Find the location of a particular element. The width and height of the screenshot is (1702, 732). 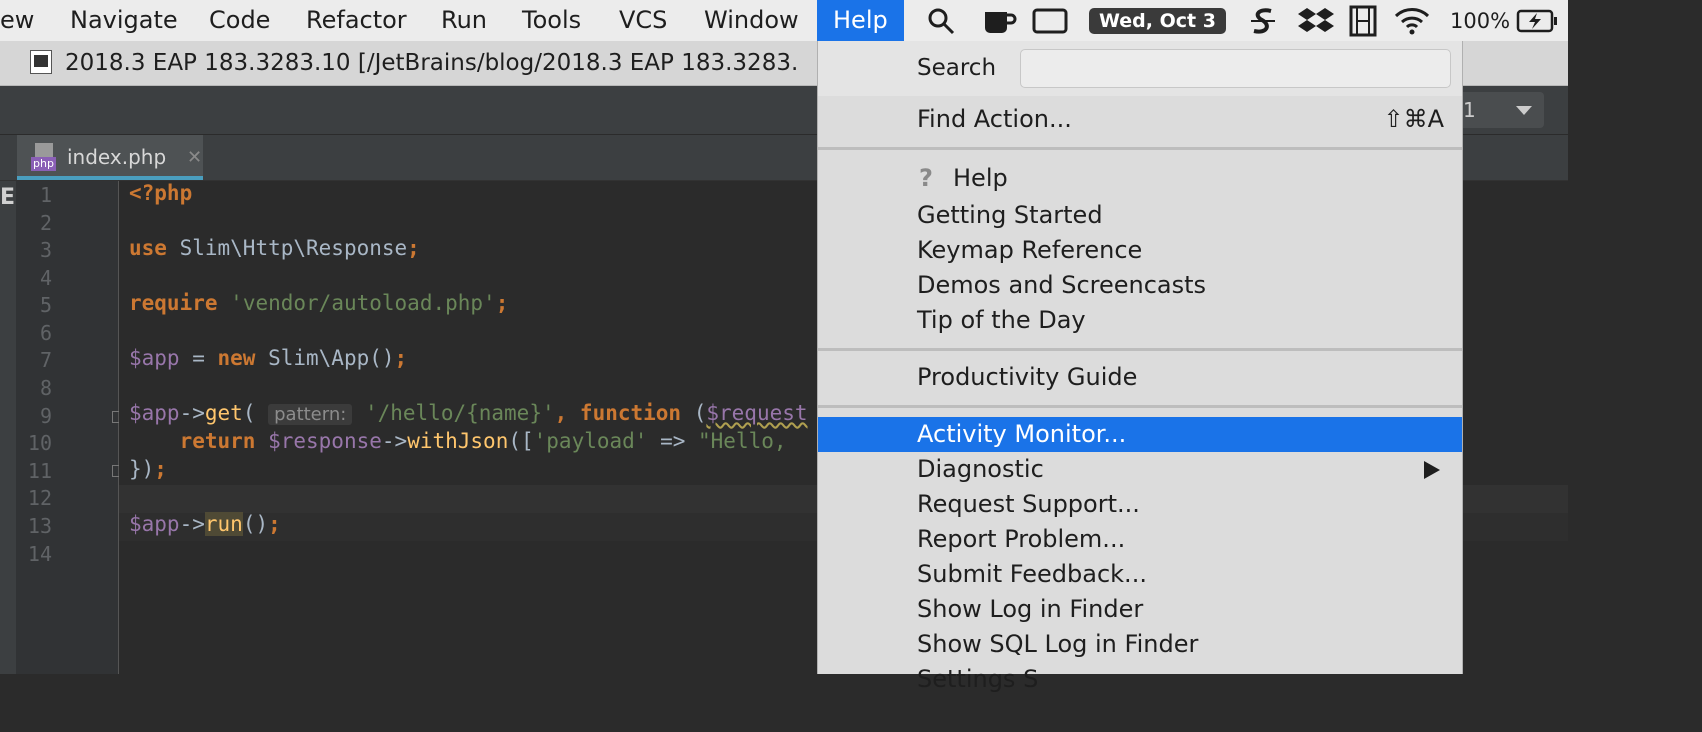

line-number: 8 is located at coordinates (45, 388).